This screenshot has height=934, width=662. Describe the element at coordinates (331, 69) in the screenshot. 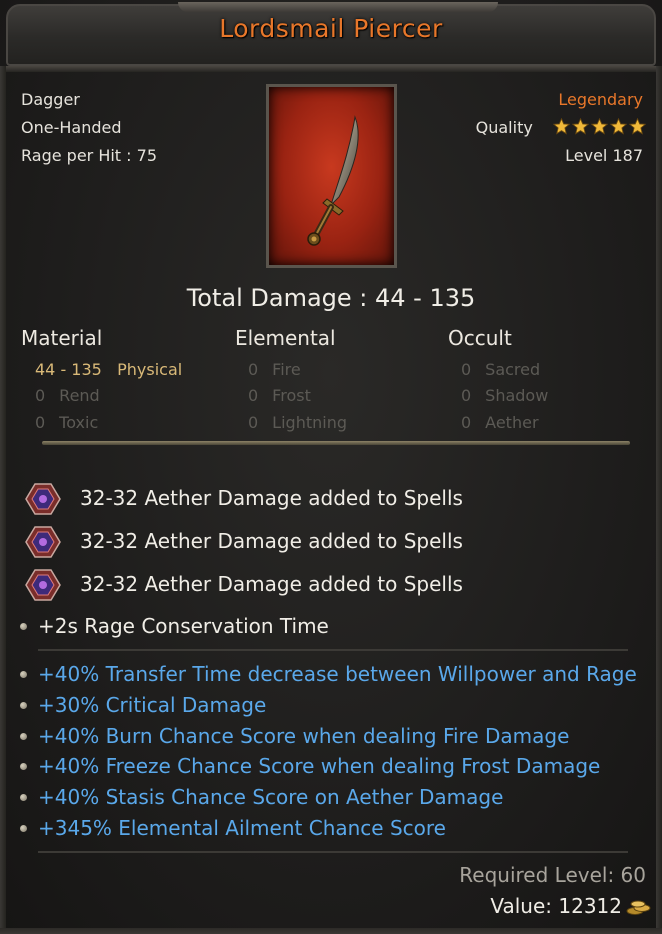

I see `header-divider` at that location.